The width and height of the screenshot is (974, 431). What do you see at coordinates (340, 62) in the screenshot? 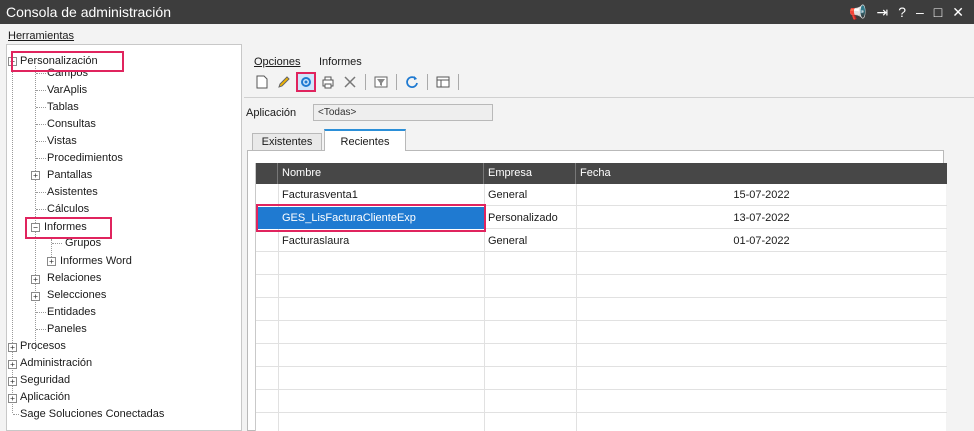
I see `menu-informes: Informes` at bounding box center [340, 62].